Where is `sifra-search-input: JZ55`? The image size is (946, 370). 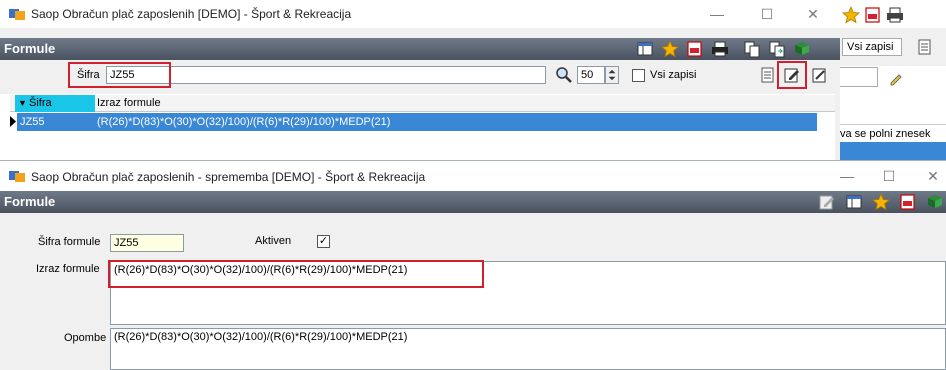 sifra-search-input: JZ55 is located at coordinates (326, 75).